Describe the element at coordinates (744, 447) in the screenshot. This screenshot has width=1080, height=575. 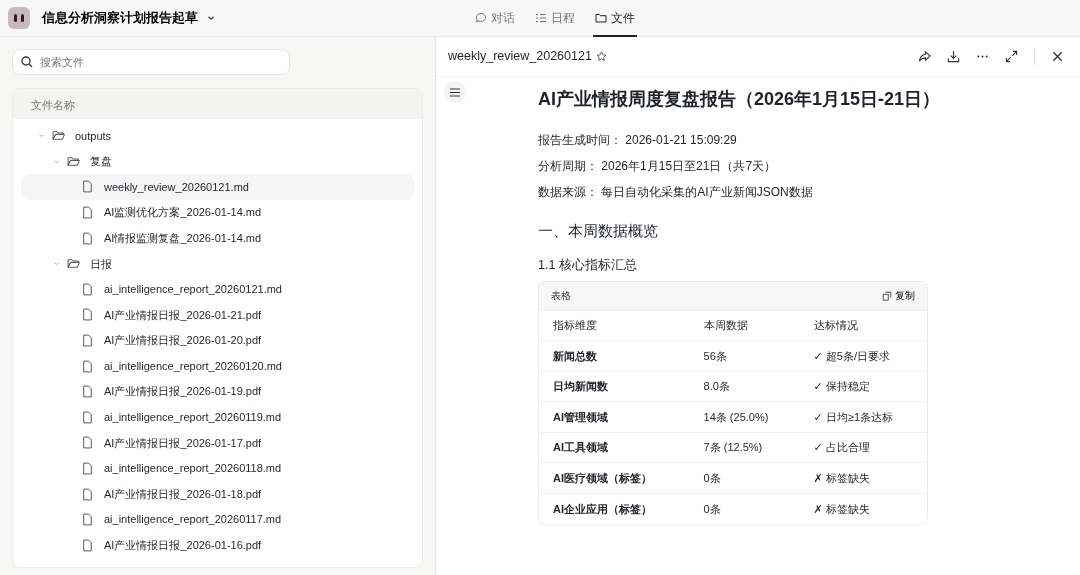
I see `table-cell: 7条 (12.5%)` at that location.